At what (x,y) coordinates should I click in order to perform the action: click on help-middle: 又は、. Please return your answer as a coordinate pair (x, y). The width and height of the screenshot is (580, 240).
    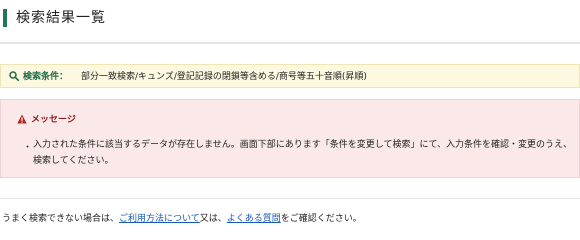
    Looking at the image, I should click on (213, 219).